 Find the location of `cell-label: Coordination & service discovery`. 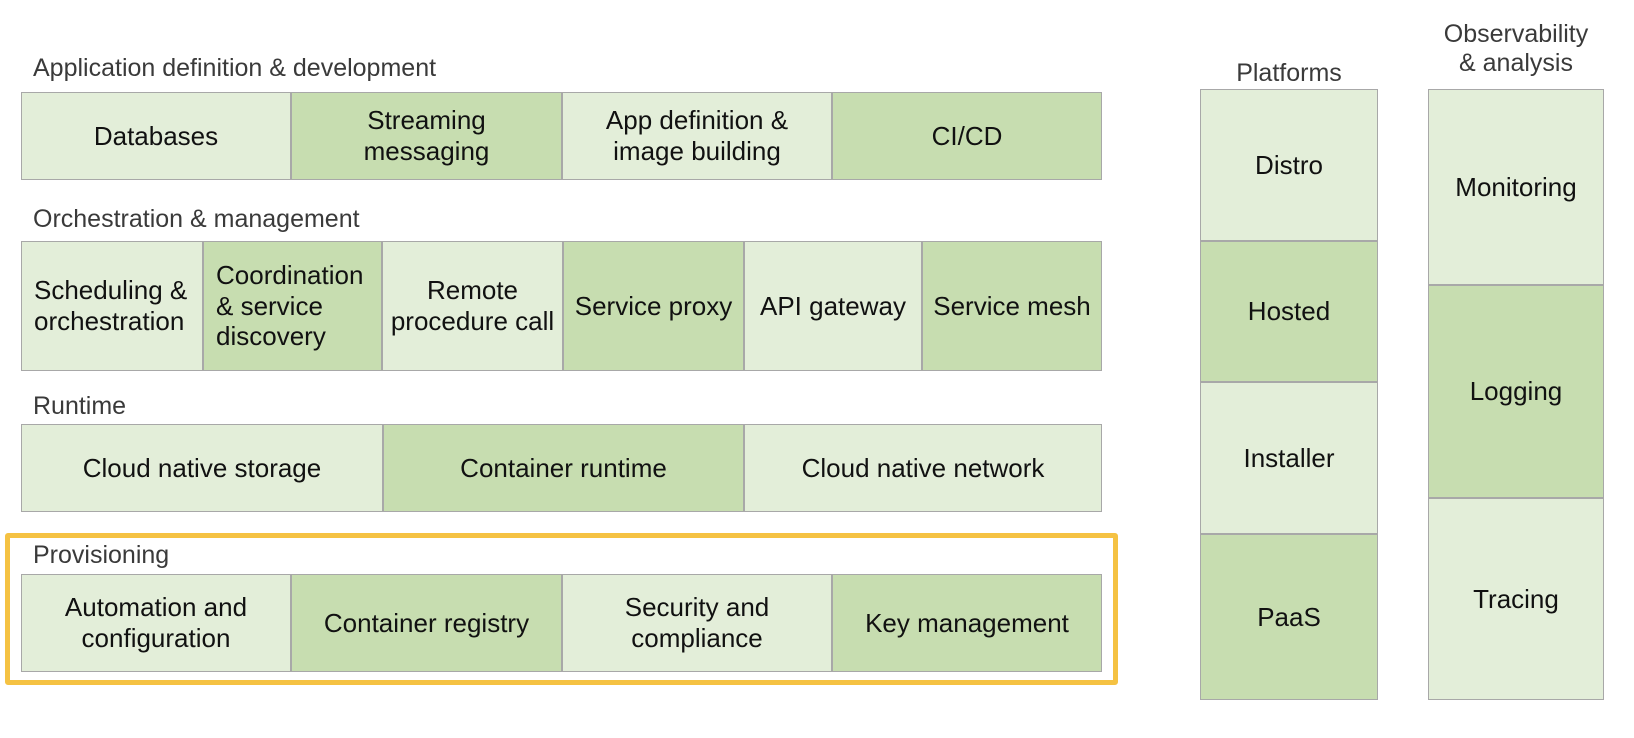

cell-label: Coordination & service discovery is located at coordinates (290, 305).